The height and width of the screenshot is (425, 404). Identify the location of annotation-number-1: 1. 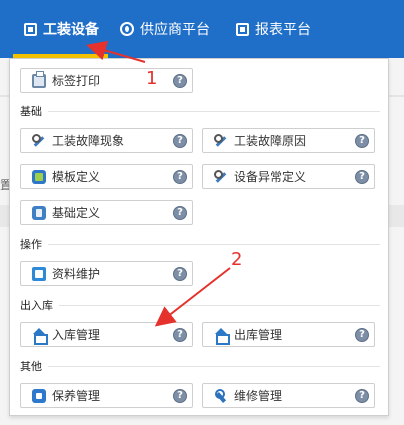
(152, 78).